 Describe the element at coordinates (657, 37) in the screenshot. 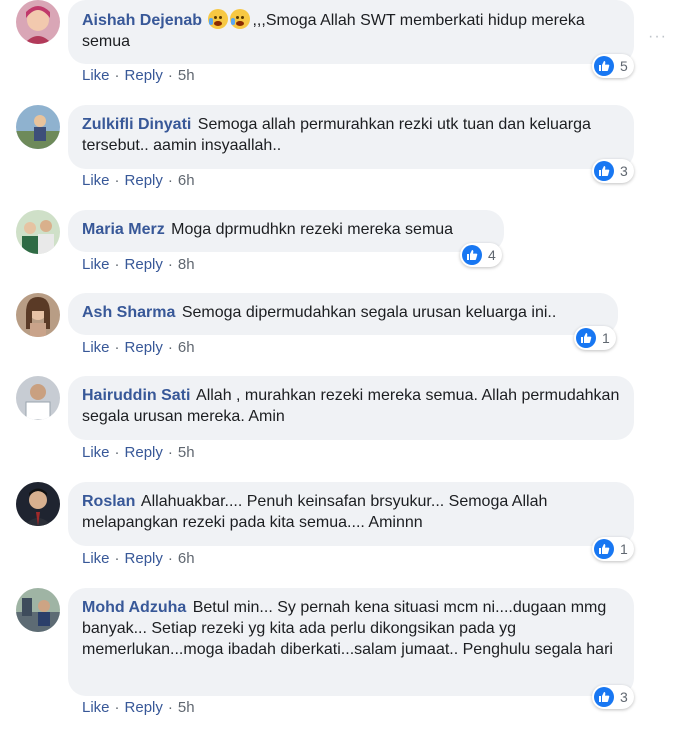

I see `more-options-icon: ···` at that location.